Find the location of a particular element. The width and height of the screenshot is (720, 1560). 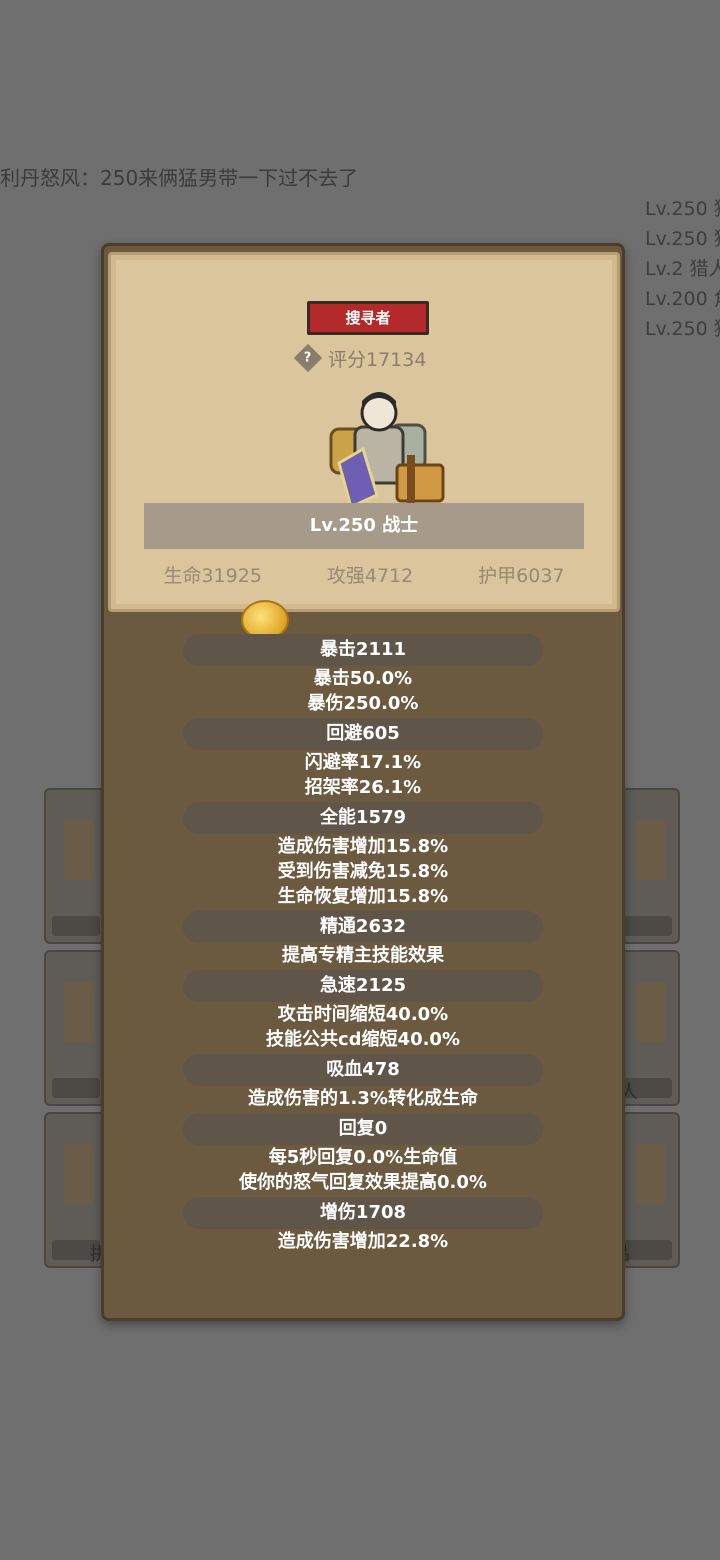

attribute-detail: 暴击50.0% is located at coordinates (363, 678).